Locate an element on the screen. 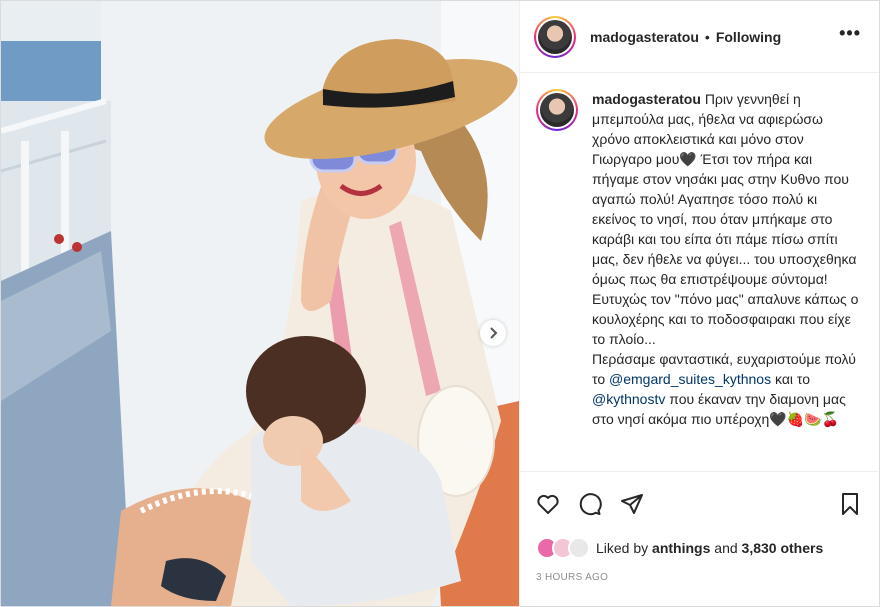 The image size is (880, 607). liker-avatar is located at coordinates (579, 548).